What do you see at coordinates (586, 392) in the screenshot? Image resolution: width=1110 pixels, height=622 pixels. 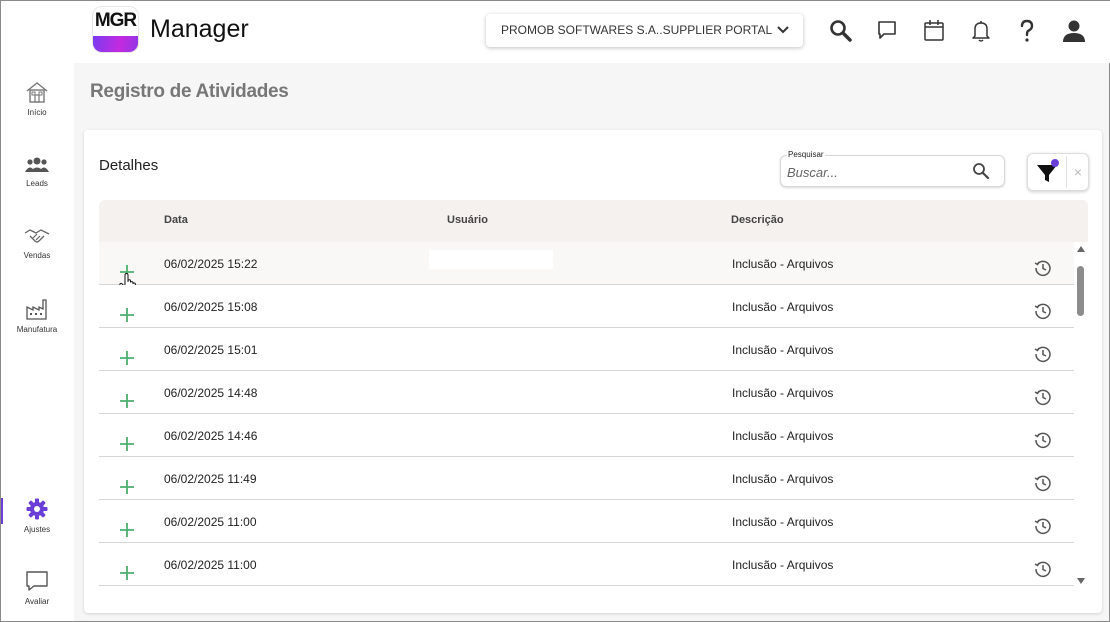 I see `table-row: 06/02/2025 14:48 Inclusão - Arquivos` at bounding box center [586, 392].